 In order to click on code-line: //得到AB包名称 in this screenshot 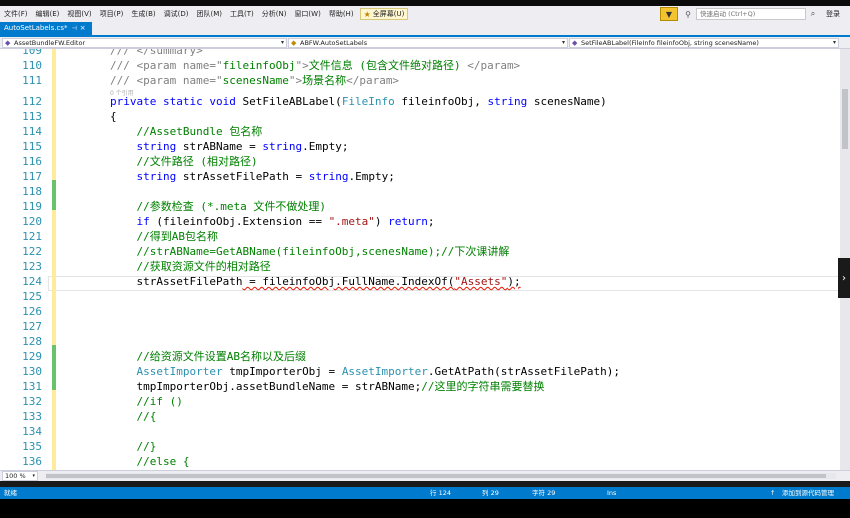, I will do `click(164, 236)`.